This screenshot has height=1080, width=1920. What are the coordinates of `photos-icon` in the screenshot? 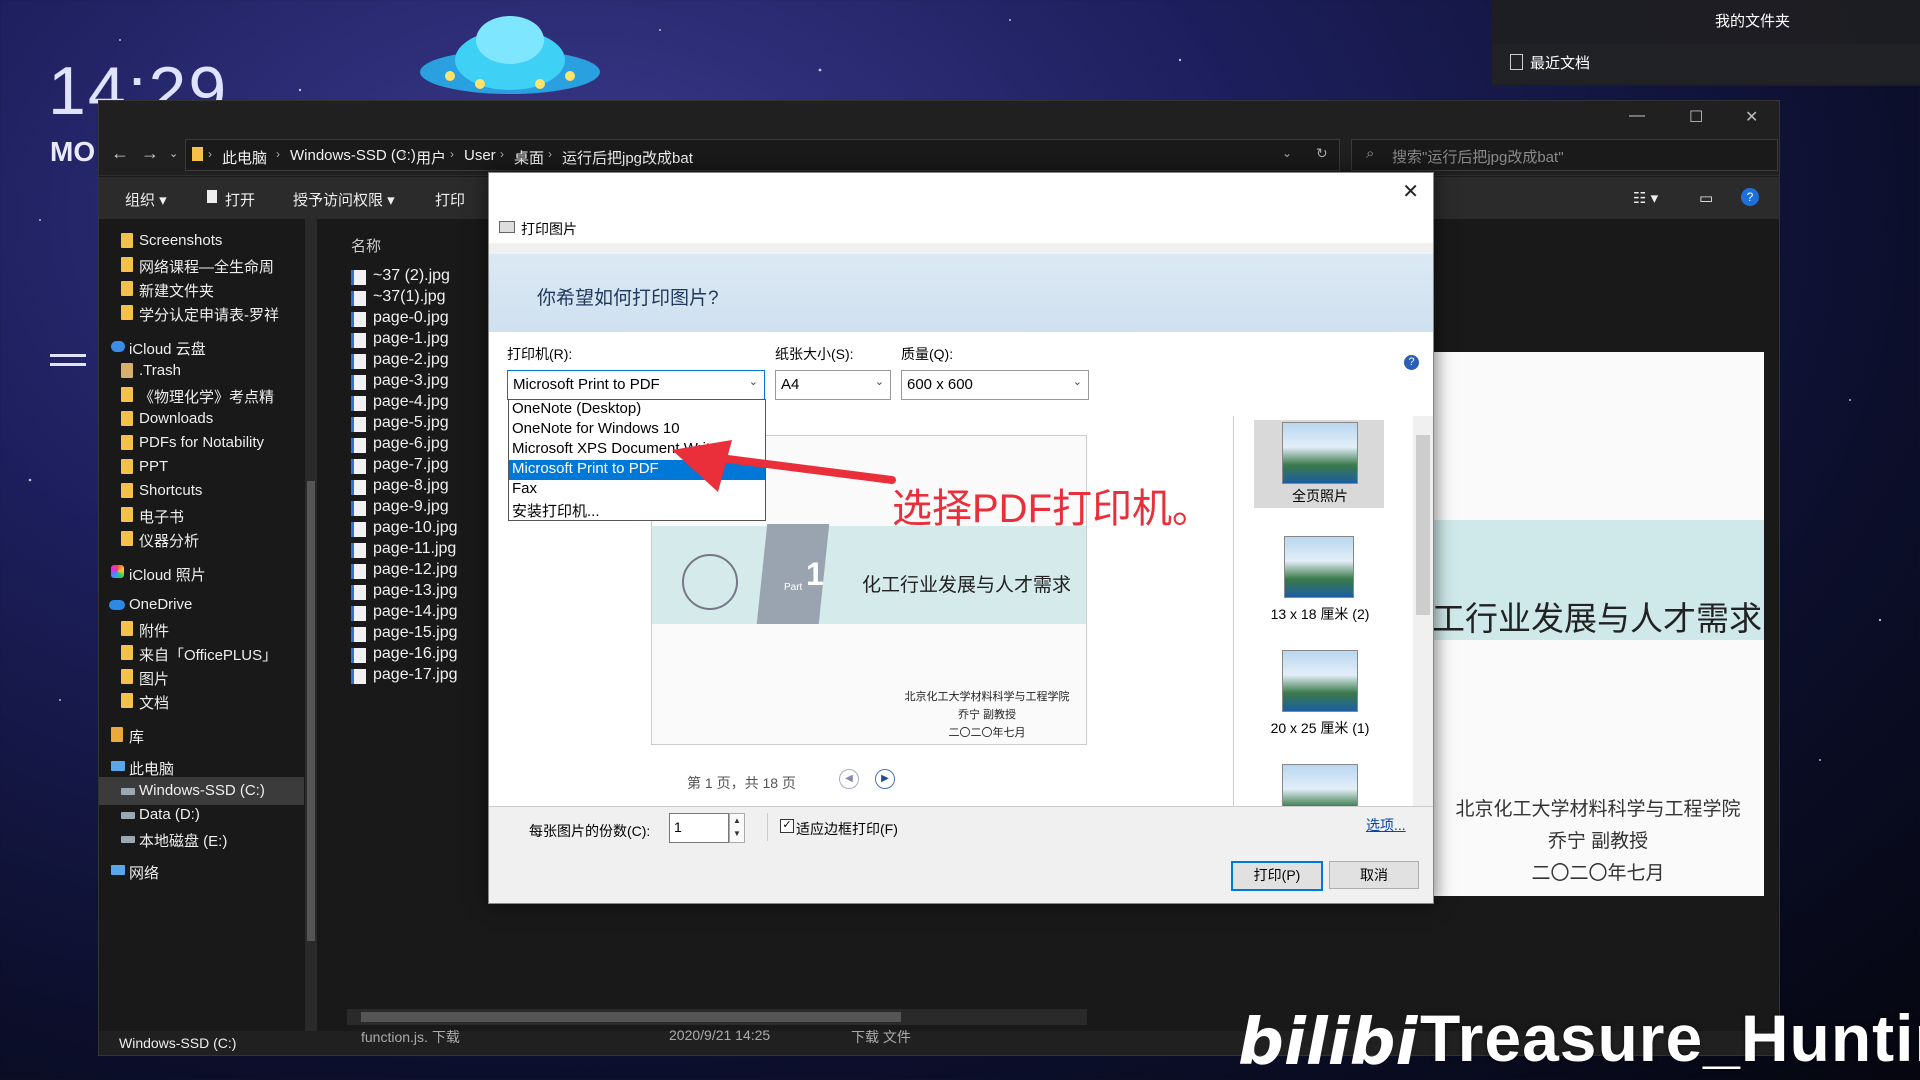 It's located at (117, 571).